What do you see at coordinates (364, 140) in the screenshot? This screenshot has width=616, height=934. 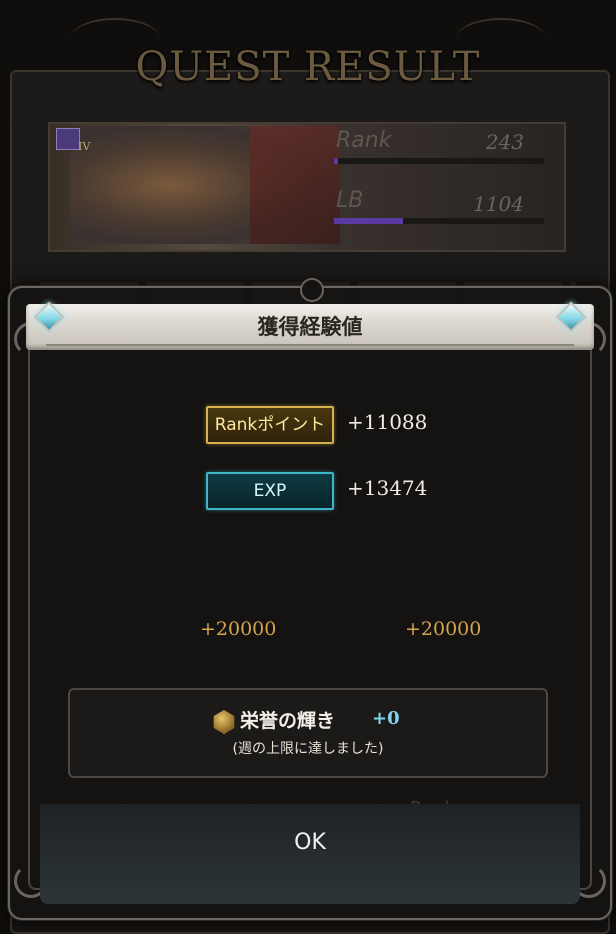 I see `rank-label: Rank` at bounding box center [364, 140].